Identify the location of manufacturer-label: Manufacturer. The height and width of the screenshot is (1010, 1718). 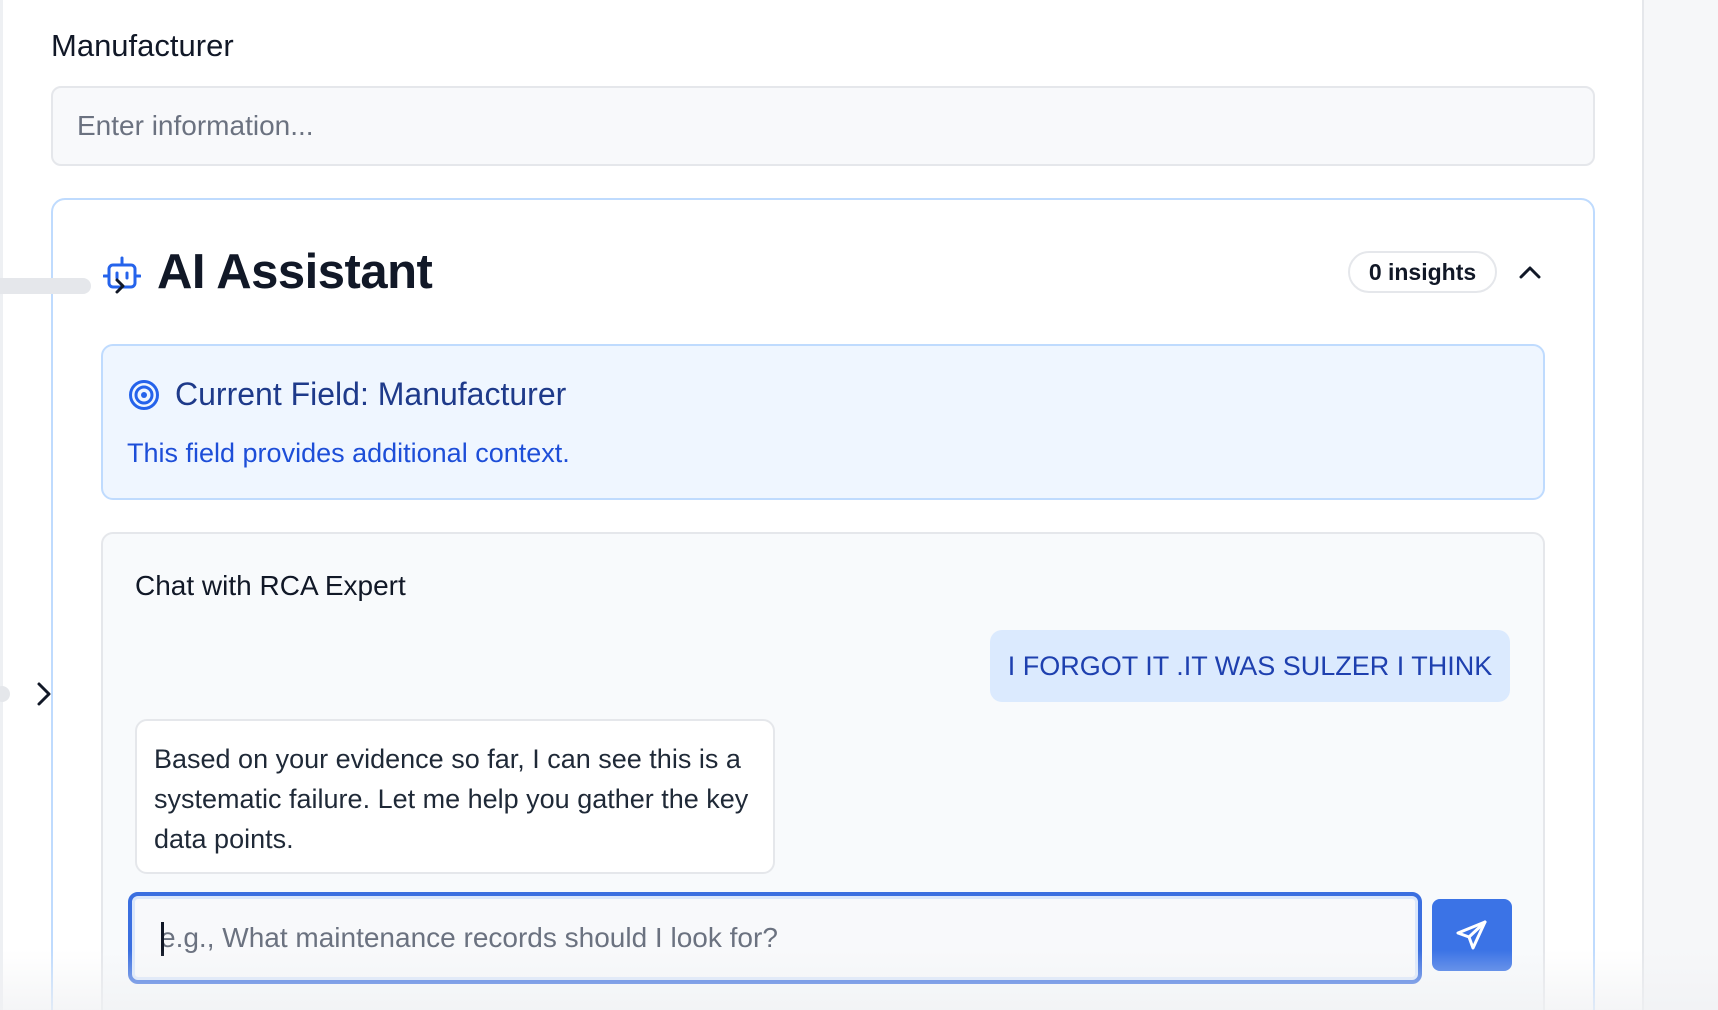
(142, 45).